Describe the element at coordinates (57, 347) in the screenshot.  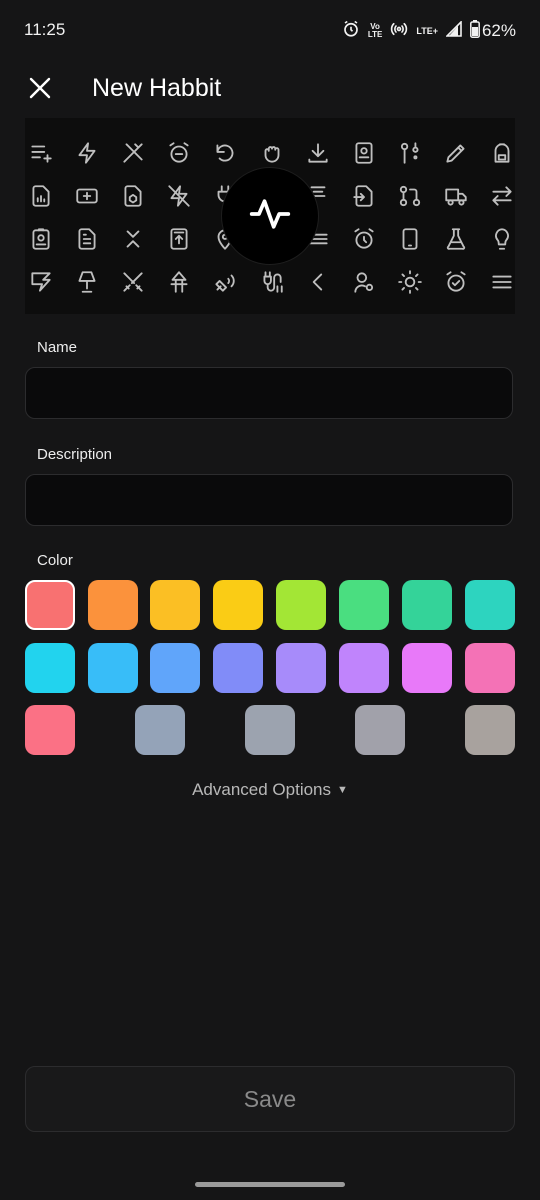
I see `name-label: Name` at that location.